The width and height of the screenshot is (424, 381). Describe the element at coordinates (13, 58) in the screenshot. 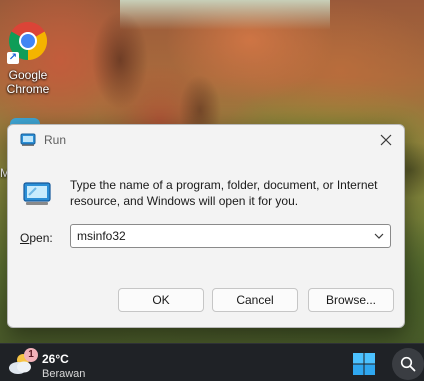

I see `shortcut-arrow-icon: ↗` at that location.